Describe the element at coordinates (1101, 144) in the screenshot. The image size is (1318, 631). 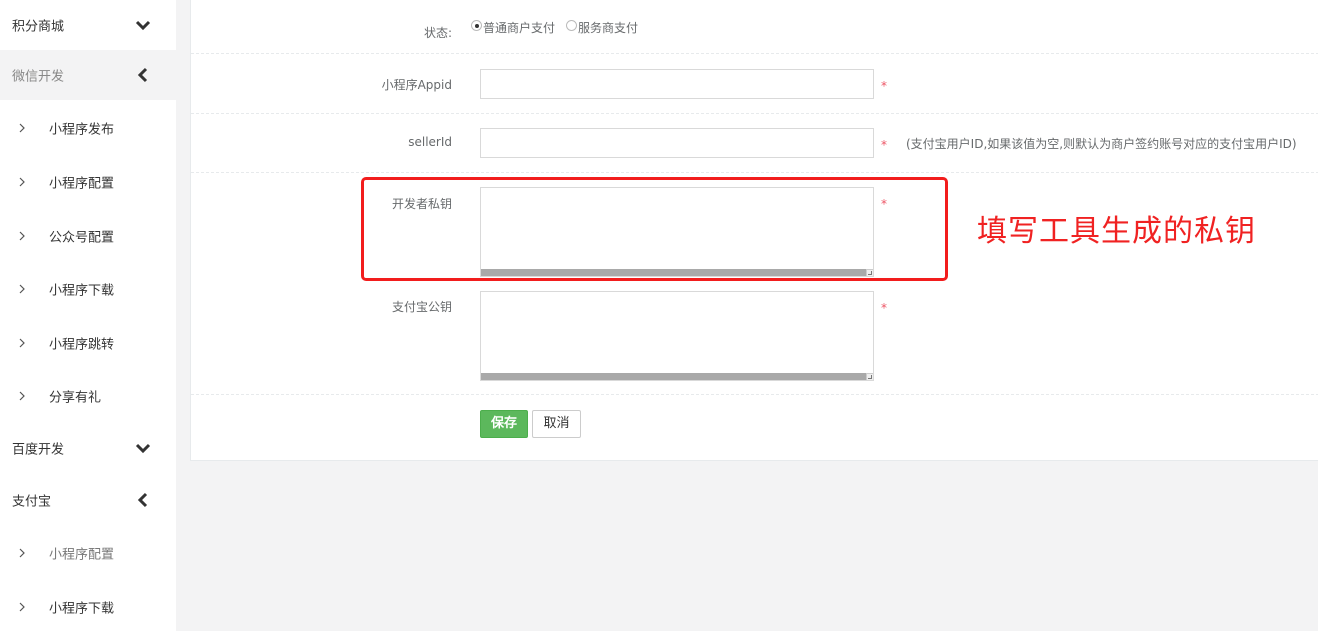
I see `sellerid-hint: (支付宝用户ID,如果该值为空,则默认为商户签约账号对应的支付宝用户ID)` at that location.